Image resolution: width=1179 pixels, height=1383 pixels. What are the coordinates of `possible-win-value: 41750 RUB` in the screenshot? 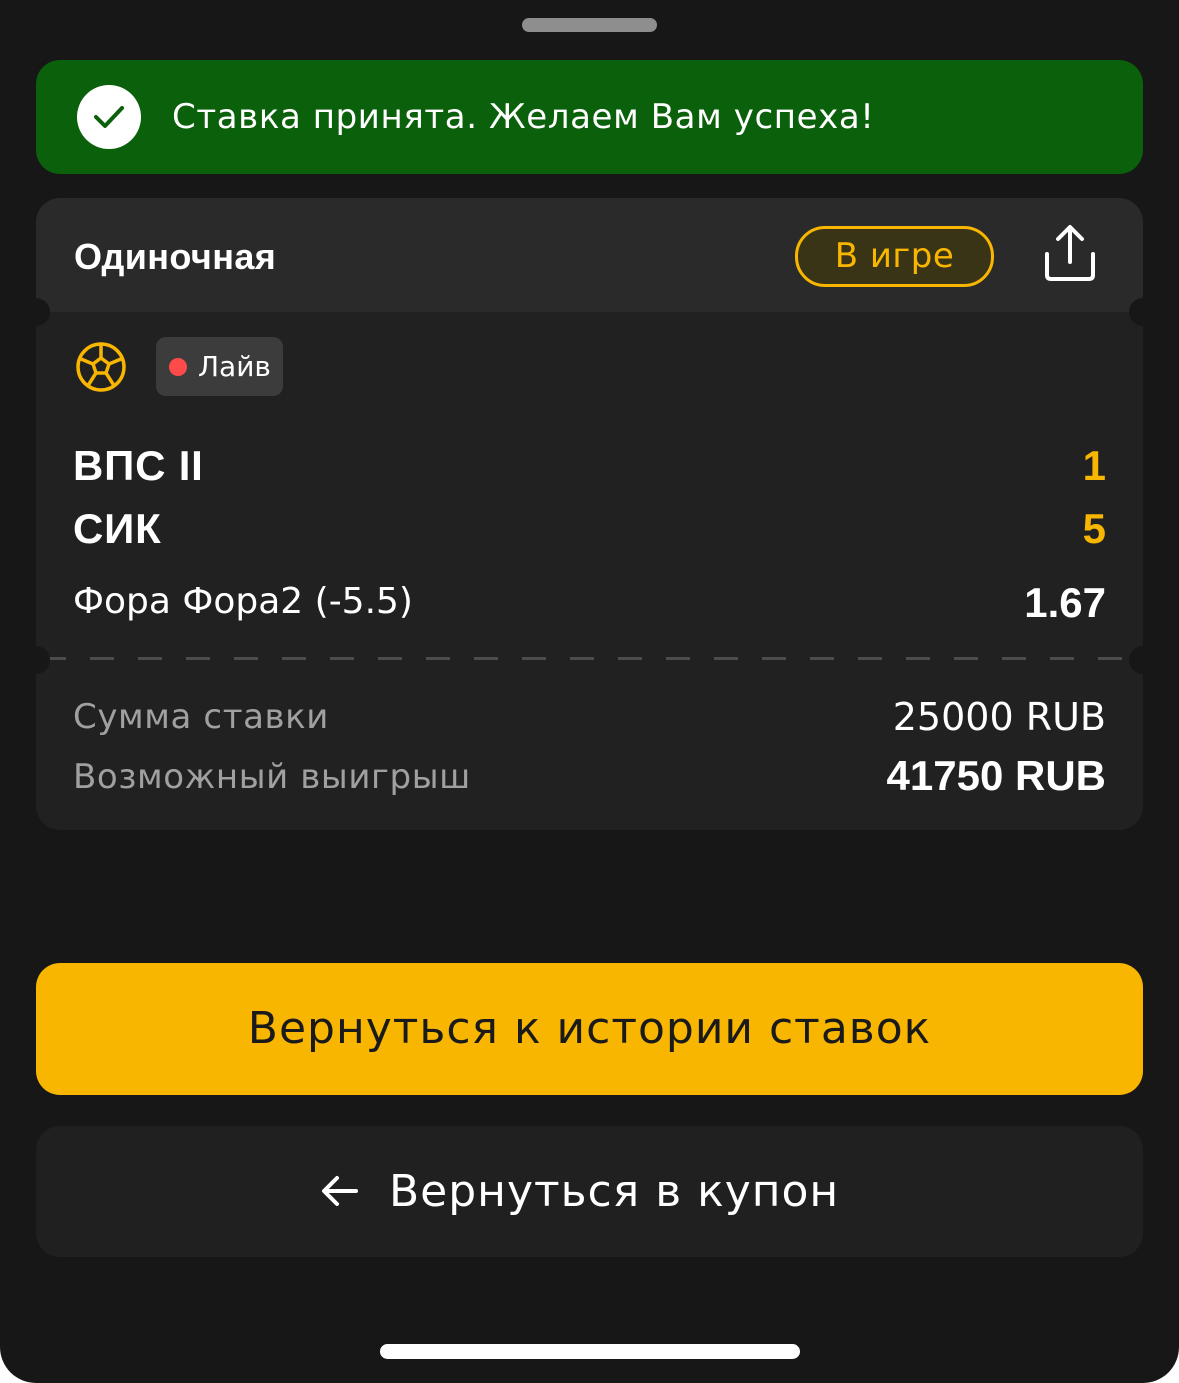 It's located at (996, 775).